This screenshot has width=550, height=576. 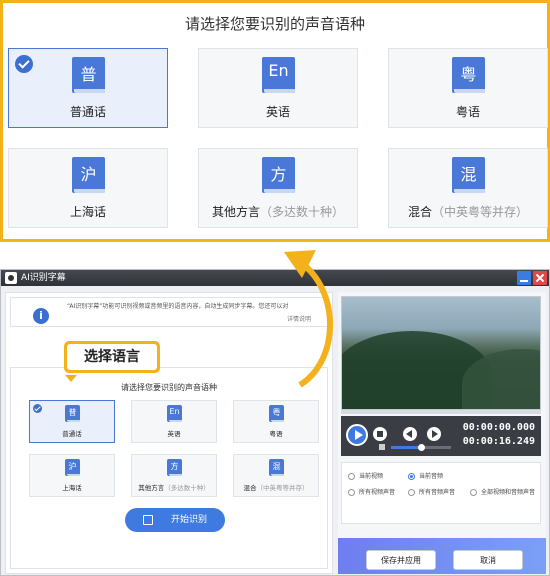 I want to click on total-time: 00:00:16.249, so click(x=498, y=441).